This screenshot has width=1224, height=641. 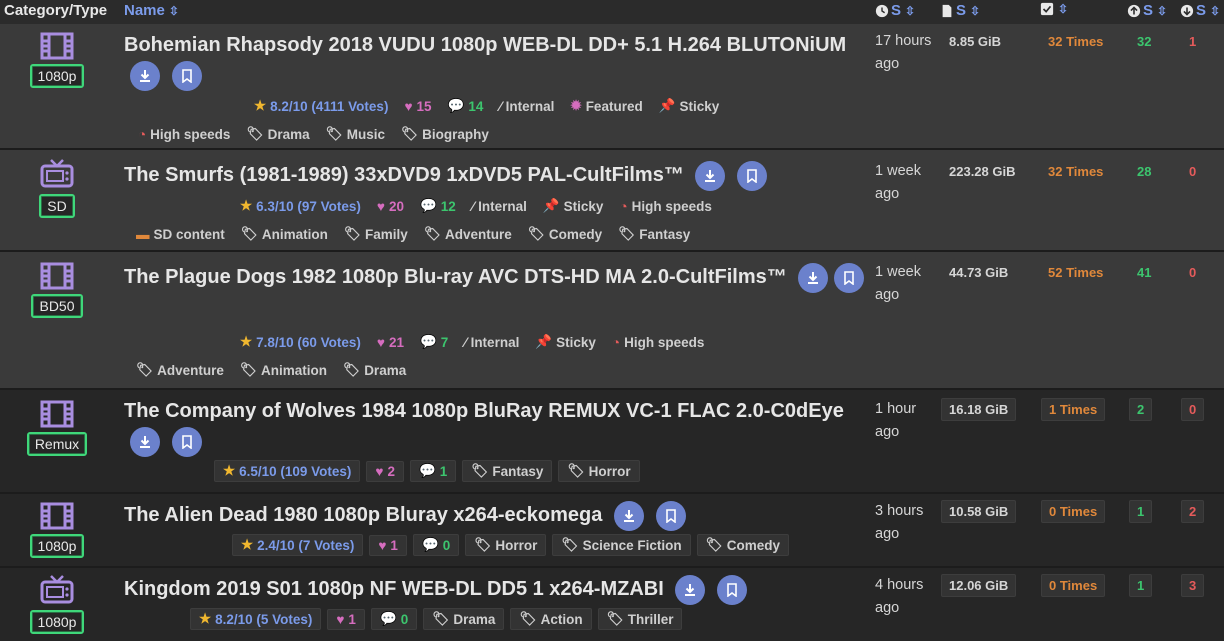 I want to click on file-size: 44.73 GiB, so click(x=979, y=272).